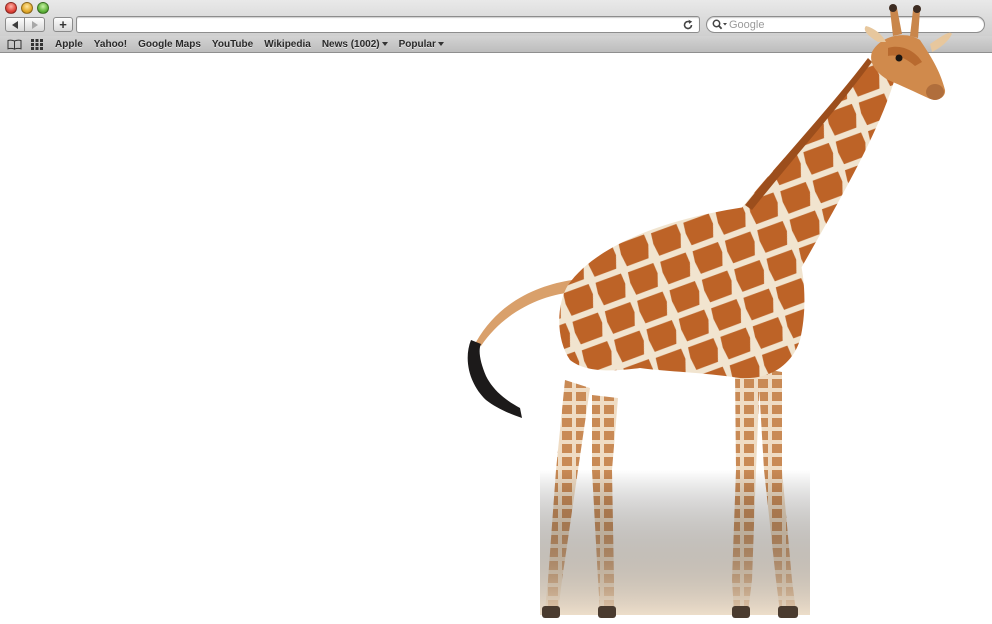 The width and height of the screenshot is (992, 624). What do you see at coordinates (14, 44) in the screenshot?
I see `book-icon` at bounding box center [14, 44].